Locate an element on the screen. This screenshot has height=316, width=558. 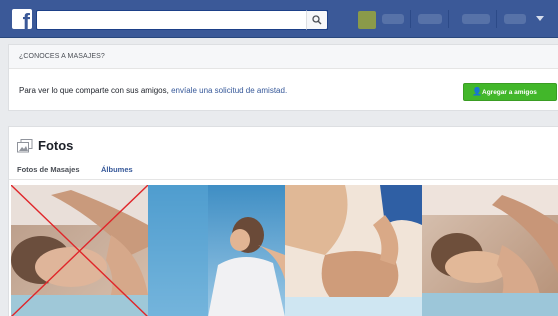
add-friend-button: 👤 Agregar a amigos is located at coordinates (510, 92).